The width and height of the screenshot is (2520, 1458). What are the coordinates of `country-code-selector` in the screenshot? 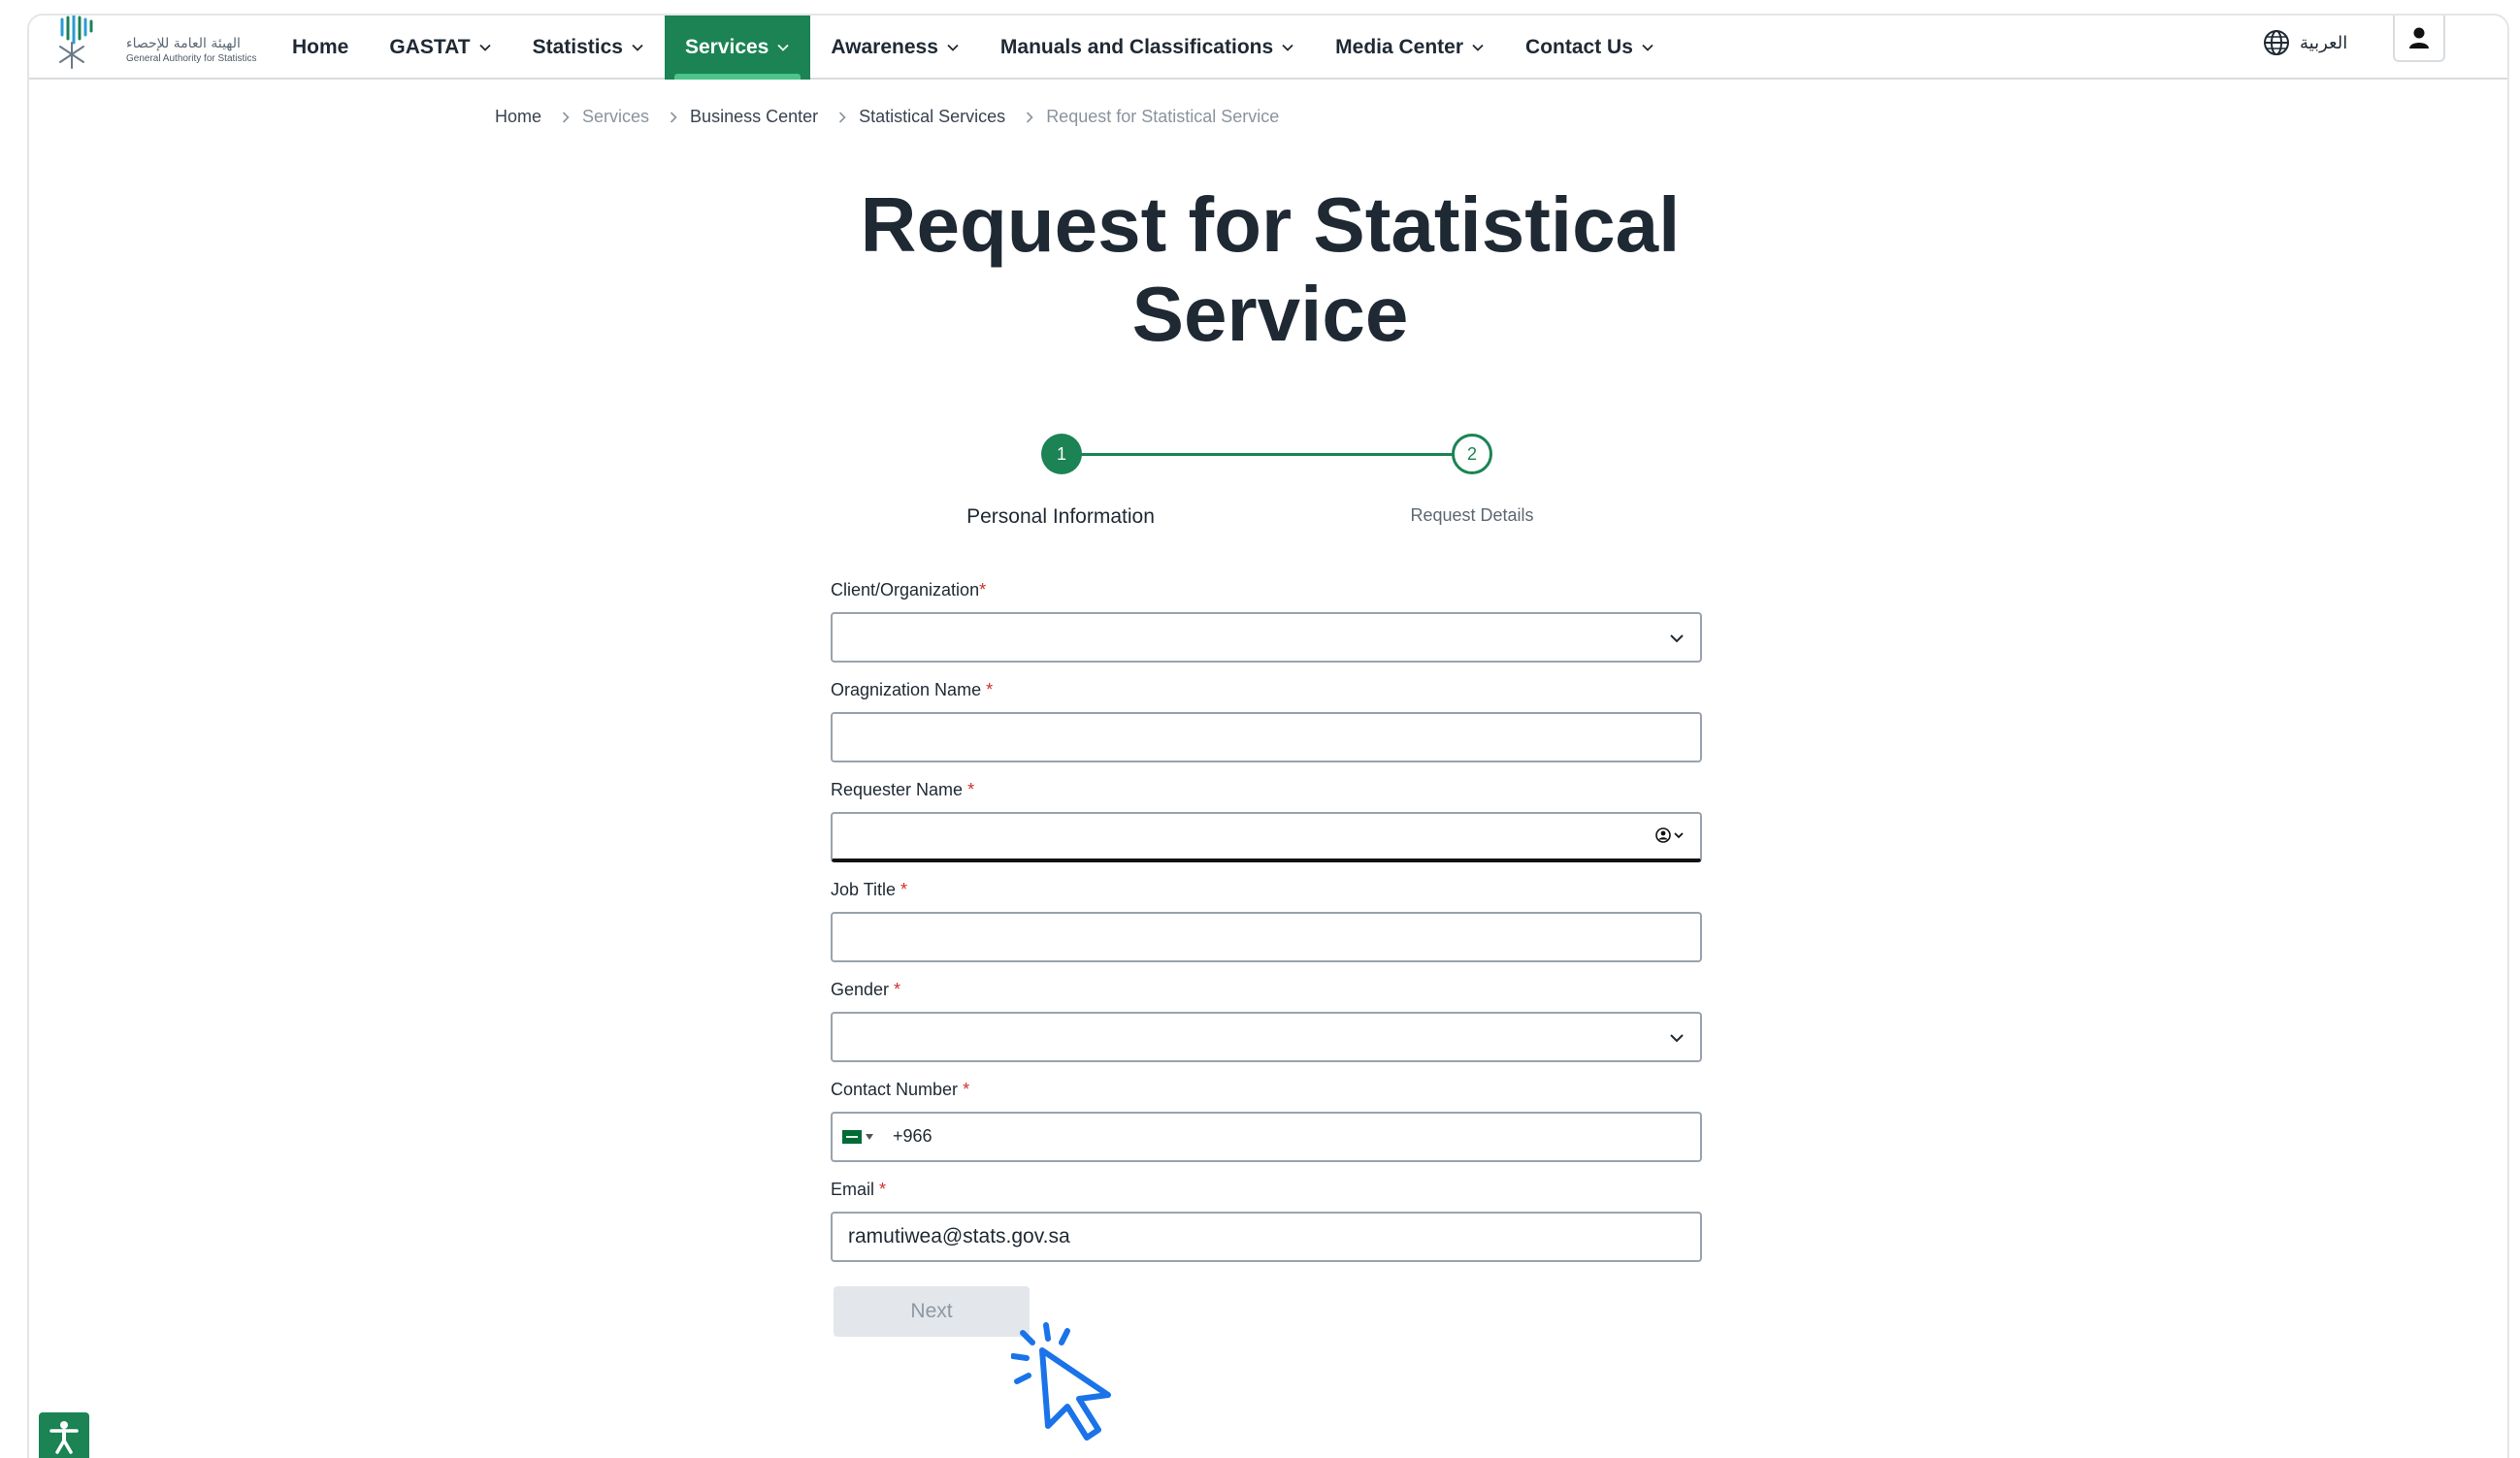 It's located at (857, 1137).